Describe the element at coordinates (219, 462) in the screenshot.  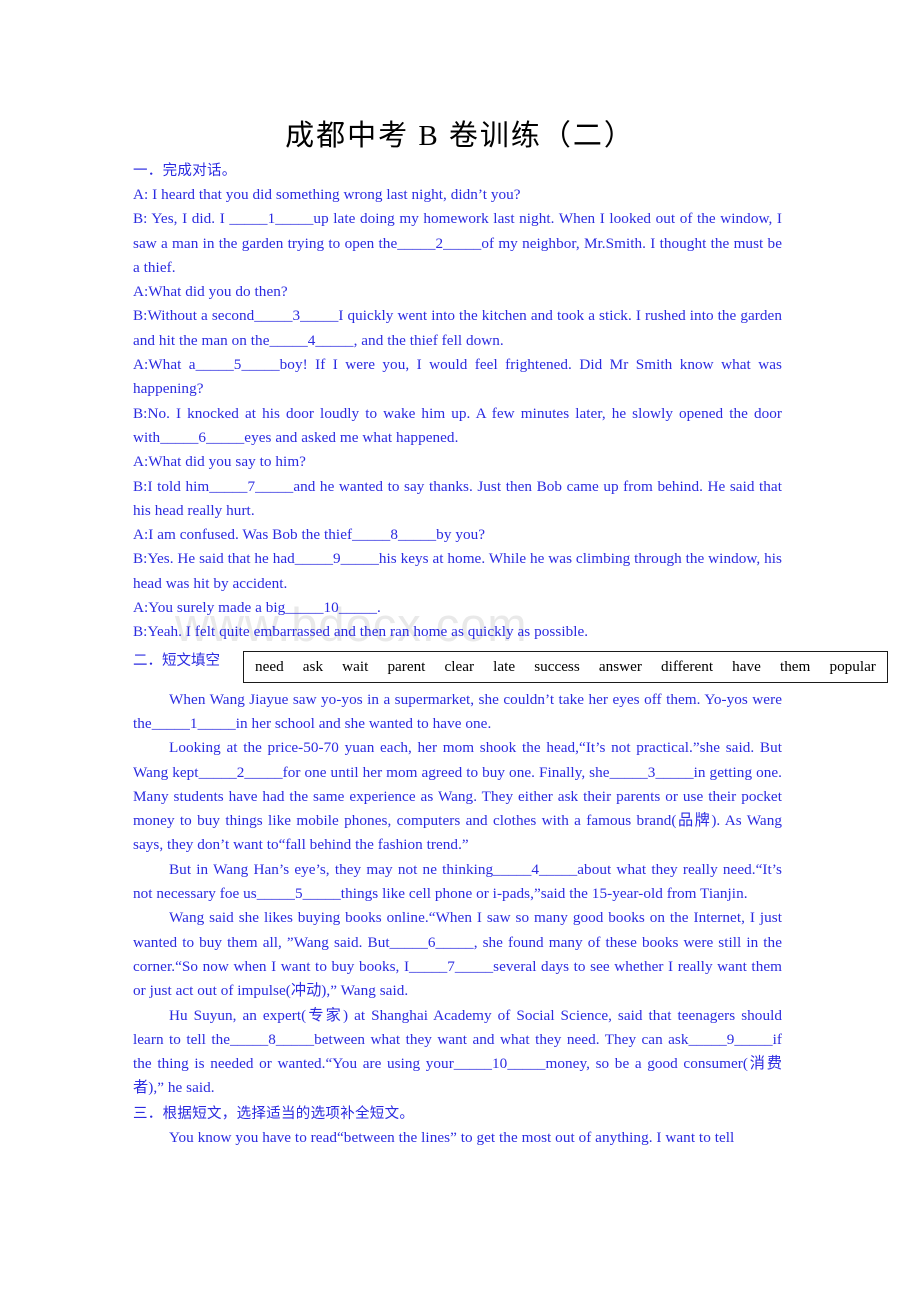
I see `dialogue-line: A:What did you say to him?` at that location.